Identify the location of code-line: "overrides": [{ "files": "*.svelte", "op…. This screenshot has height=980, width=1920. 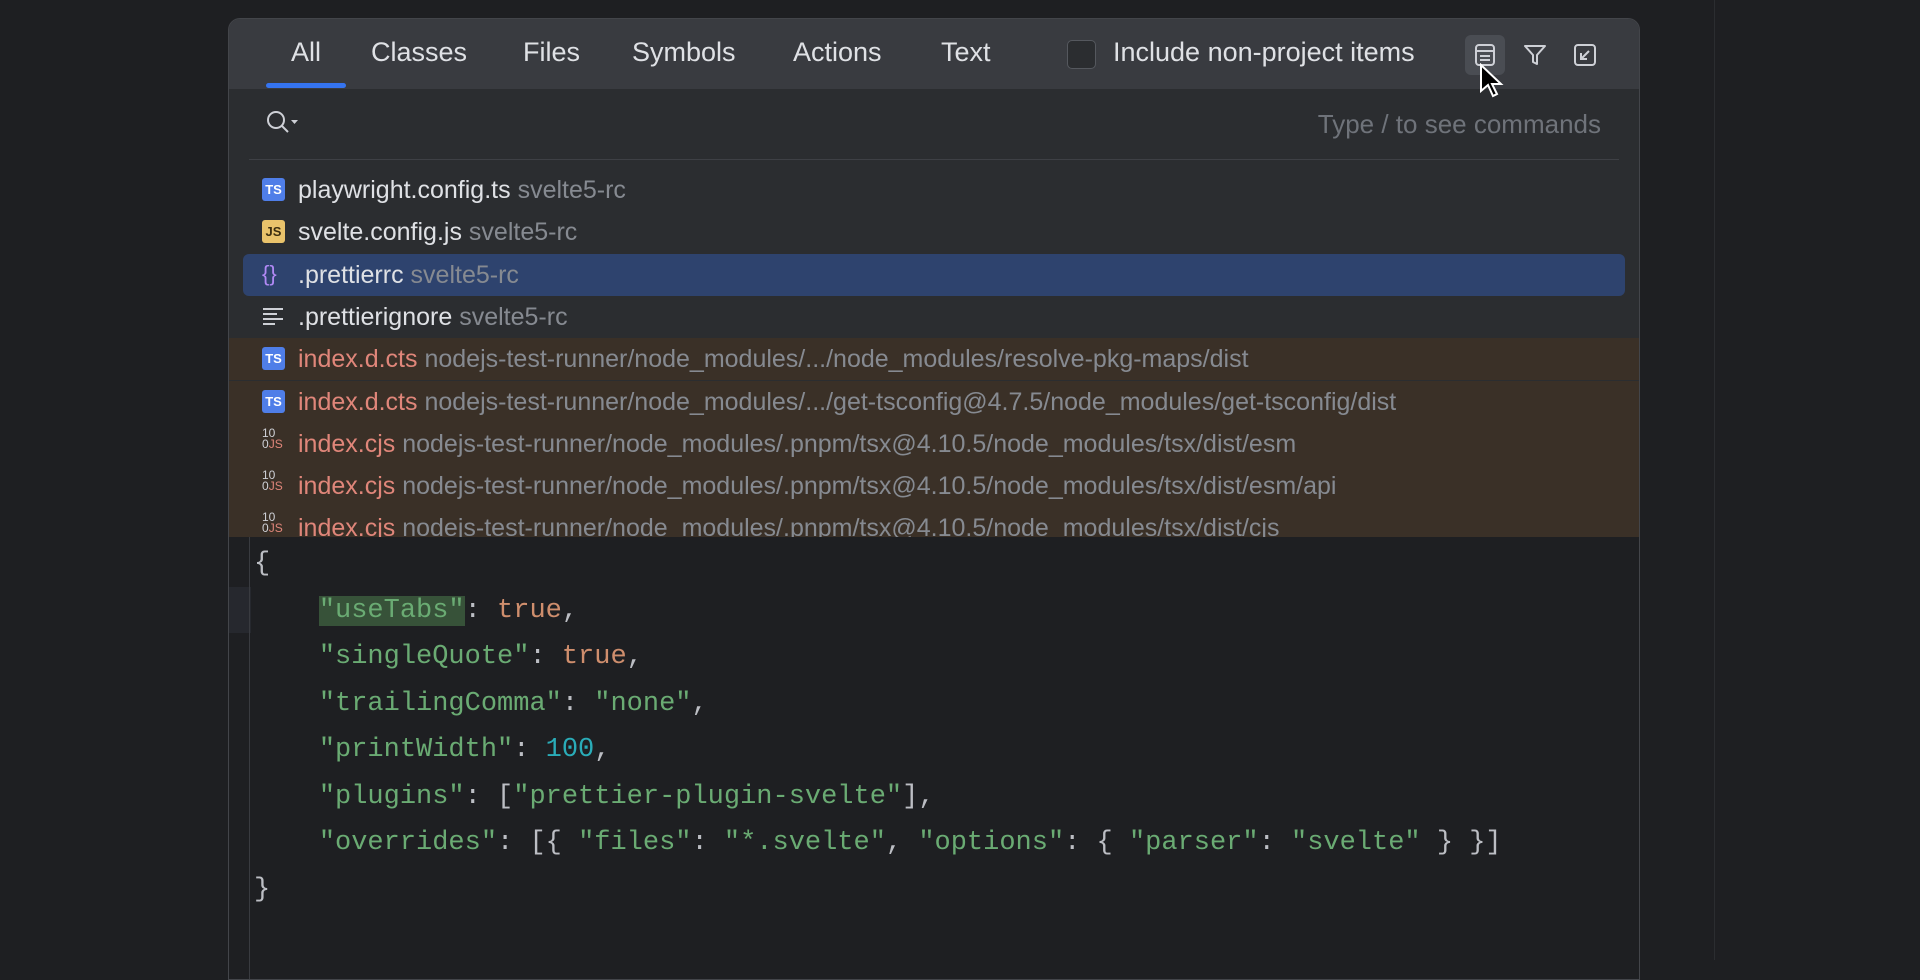
(910, 843).